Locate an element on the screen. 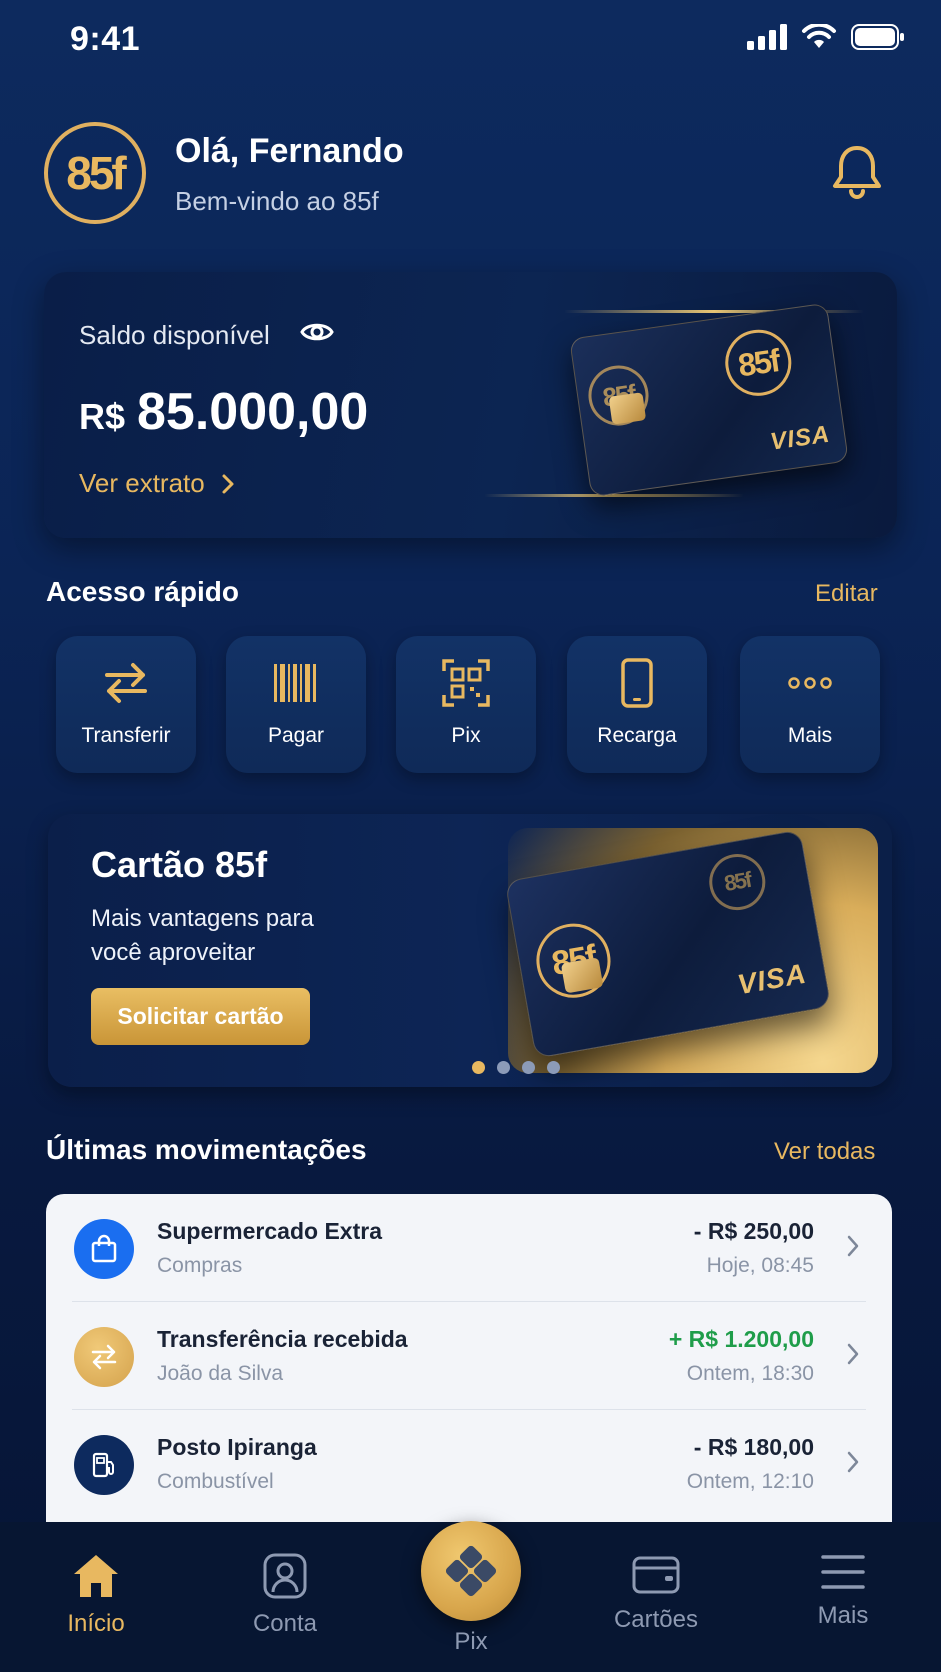 The image size is (941, 1672). quick-pix-button: Pix is located at coordinates (466, 704).